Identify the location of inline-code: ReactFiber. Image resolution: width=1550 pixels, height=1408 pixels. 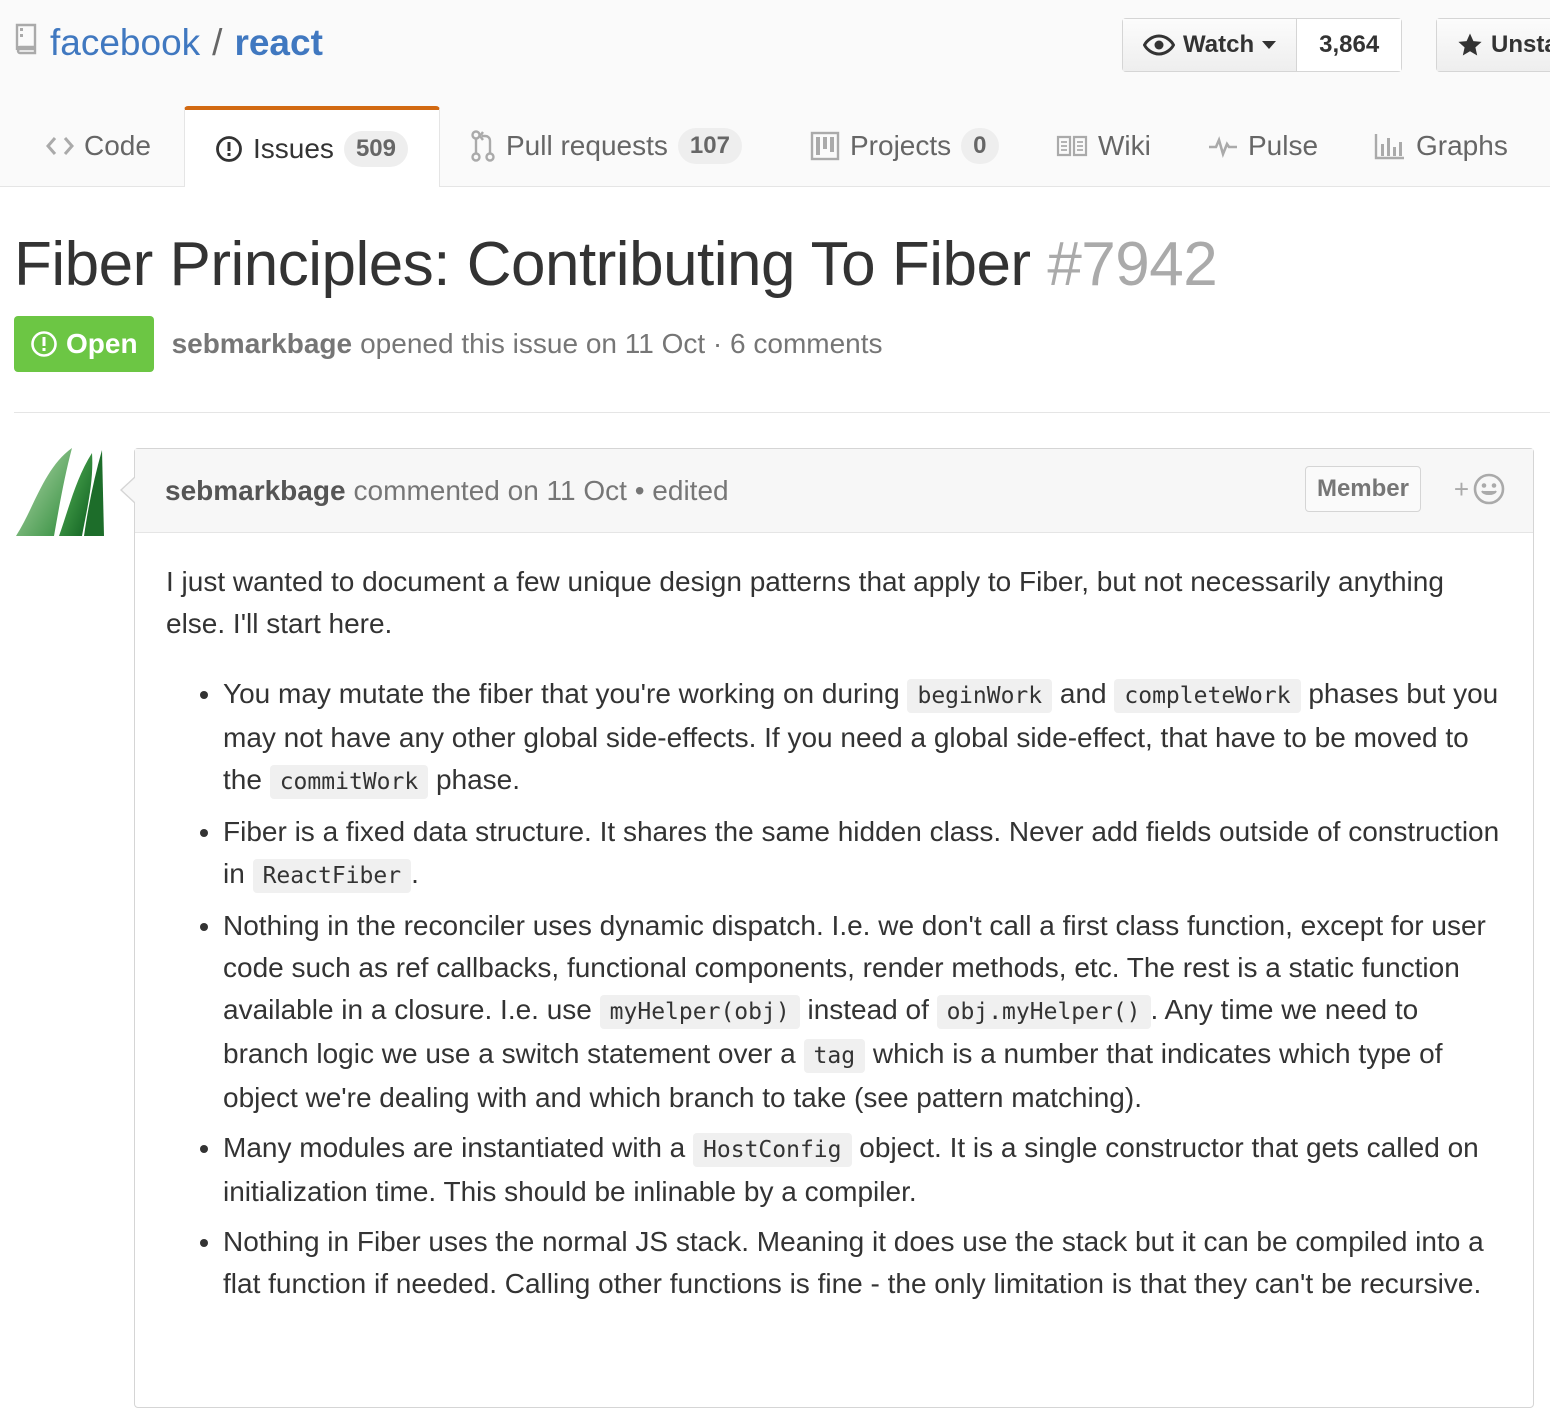
(332, 876).